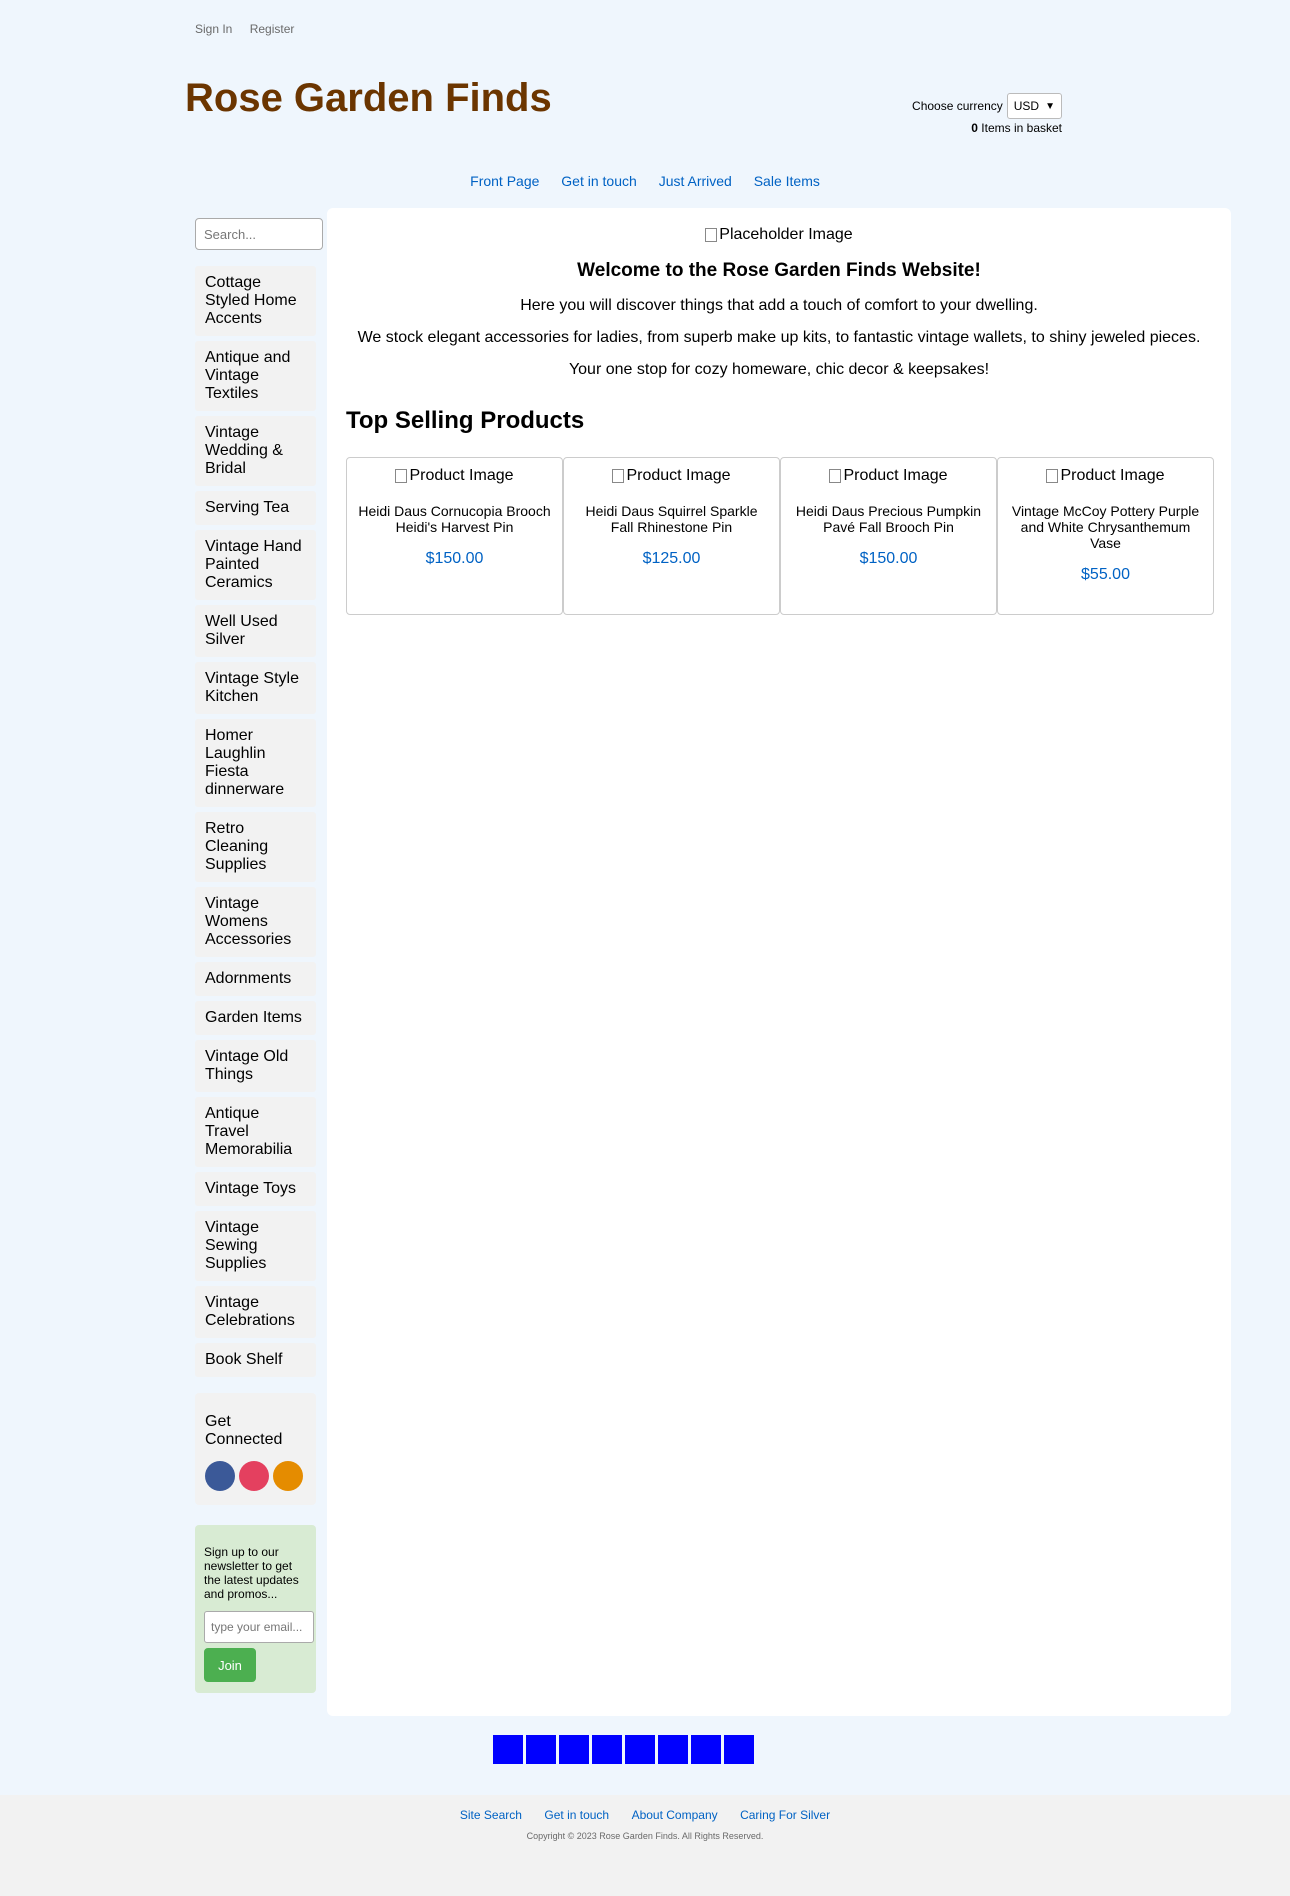  Describe the element at coordinates (623, 1749) in the screenshot. I see `pager-blocks` at that location.